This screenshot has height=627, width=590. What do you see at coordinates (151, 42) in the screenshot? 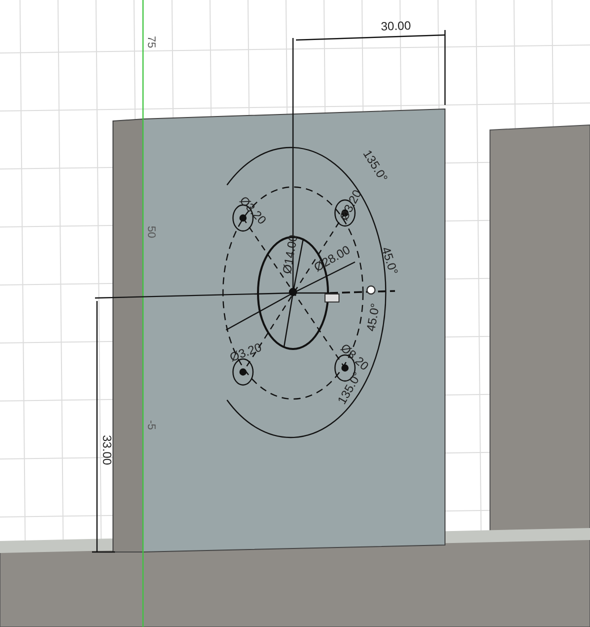
I see `axis-label: 75` at bounding box center [151, 42].